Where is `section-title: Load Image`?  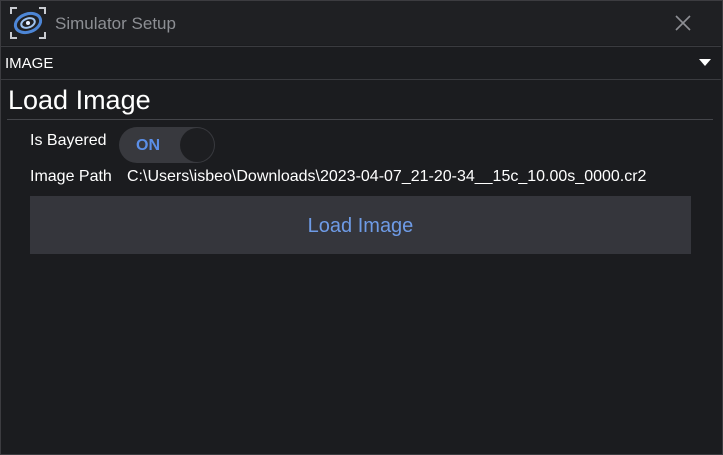 section-title: Load Image is located at coordinates (79, 100).